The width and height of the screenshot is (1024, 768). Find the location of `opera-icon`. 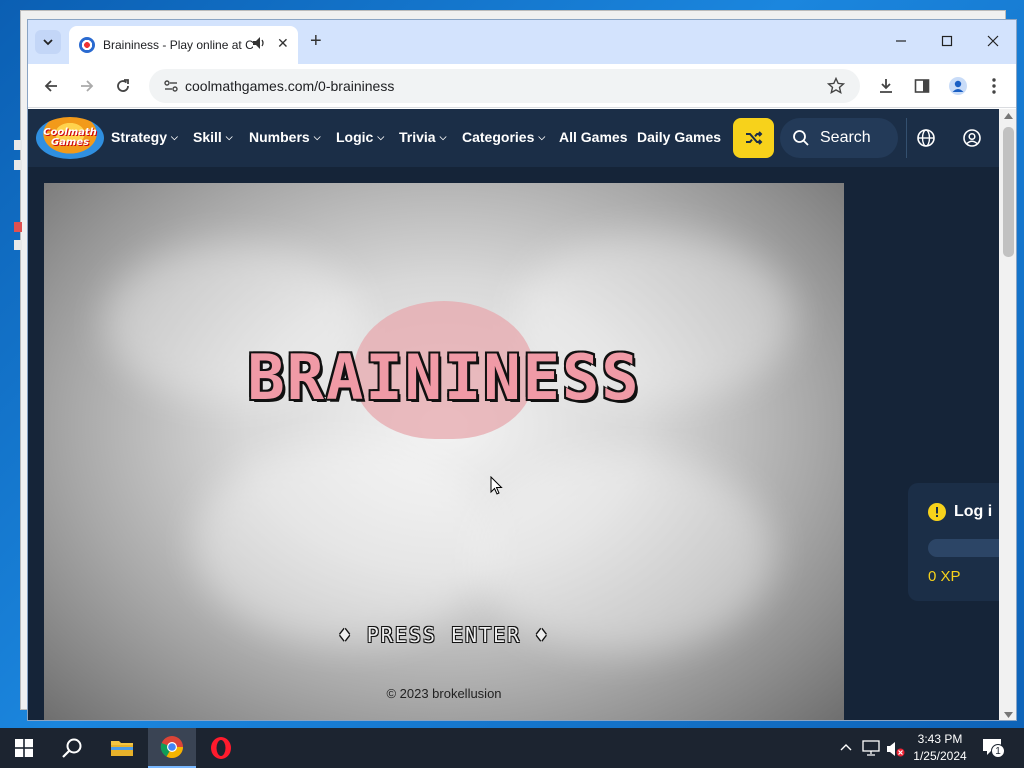

opera-icon is located at coordinates (221, 748).